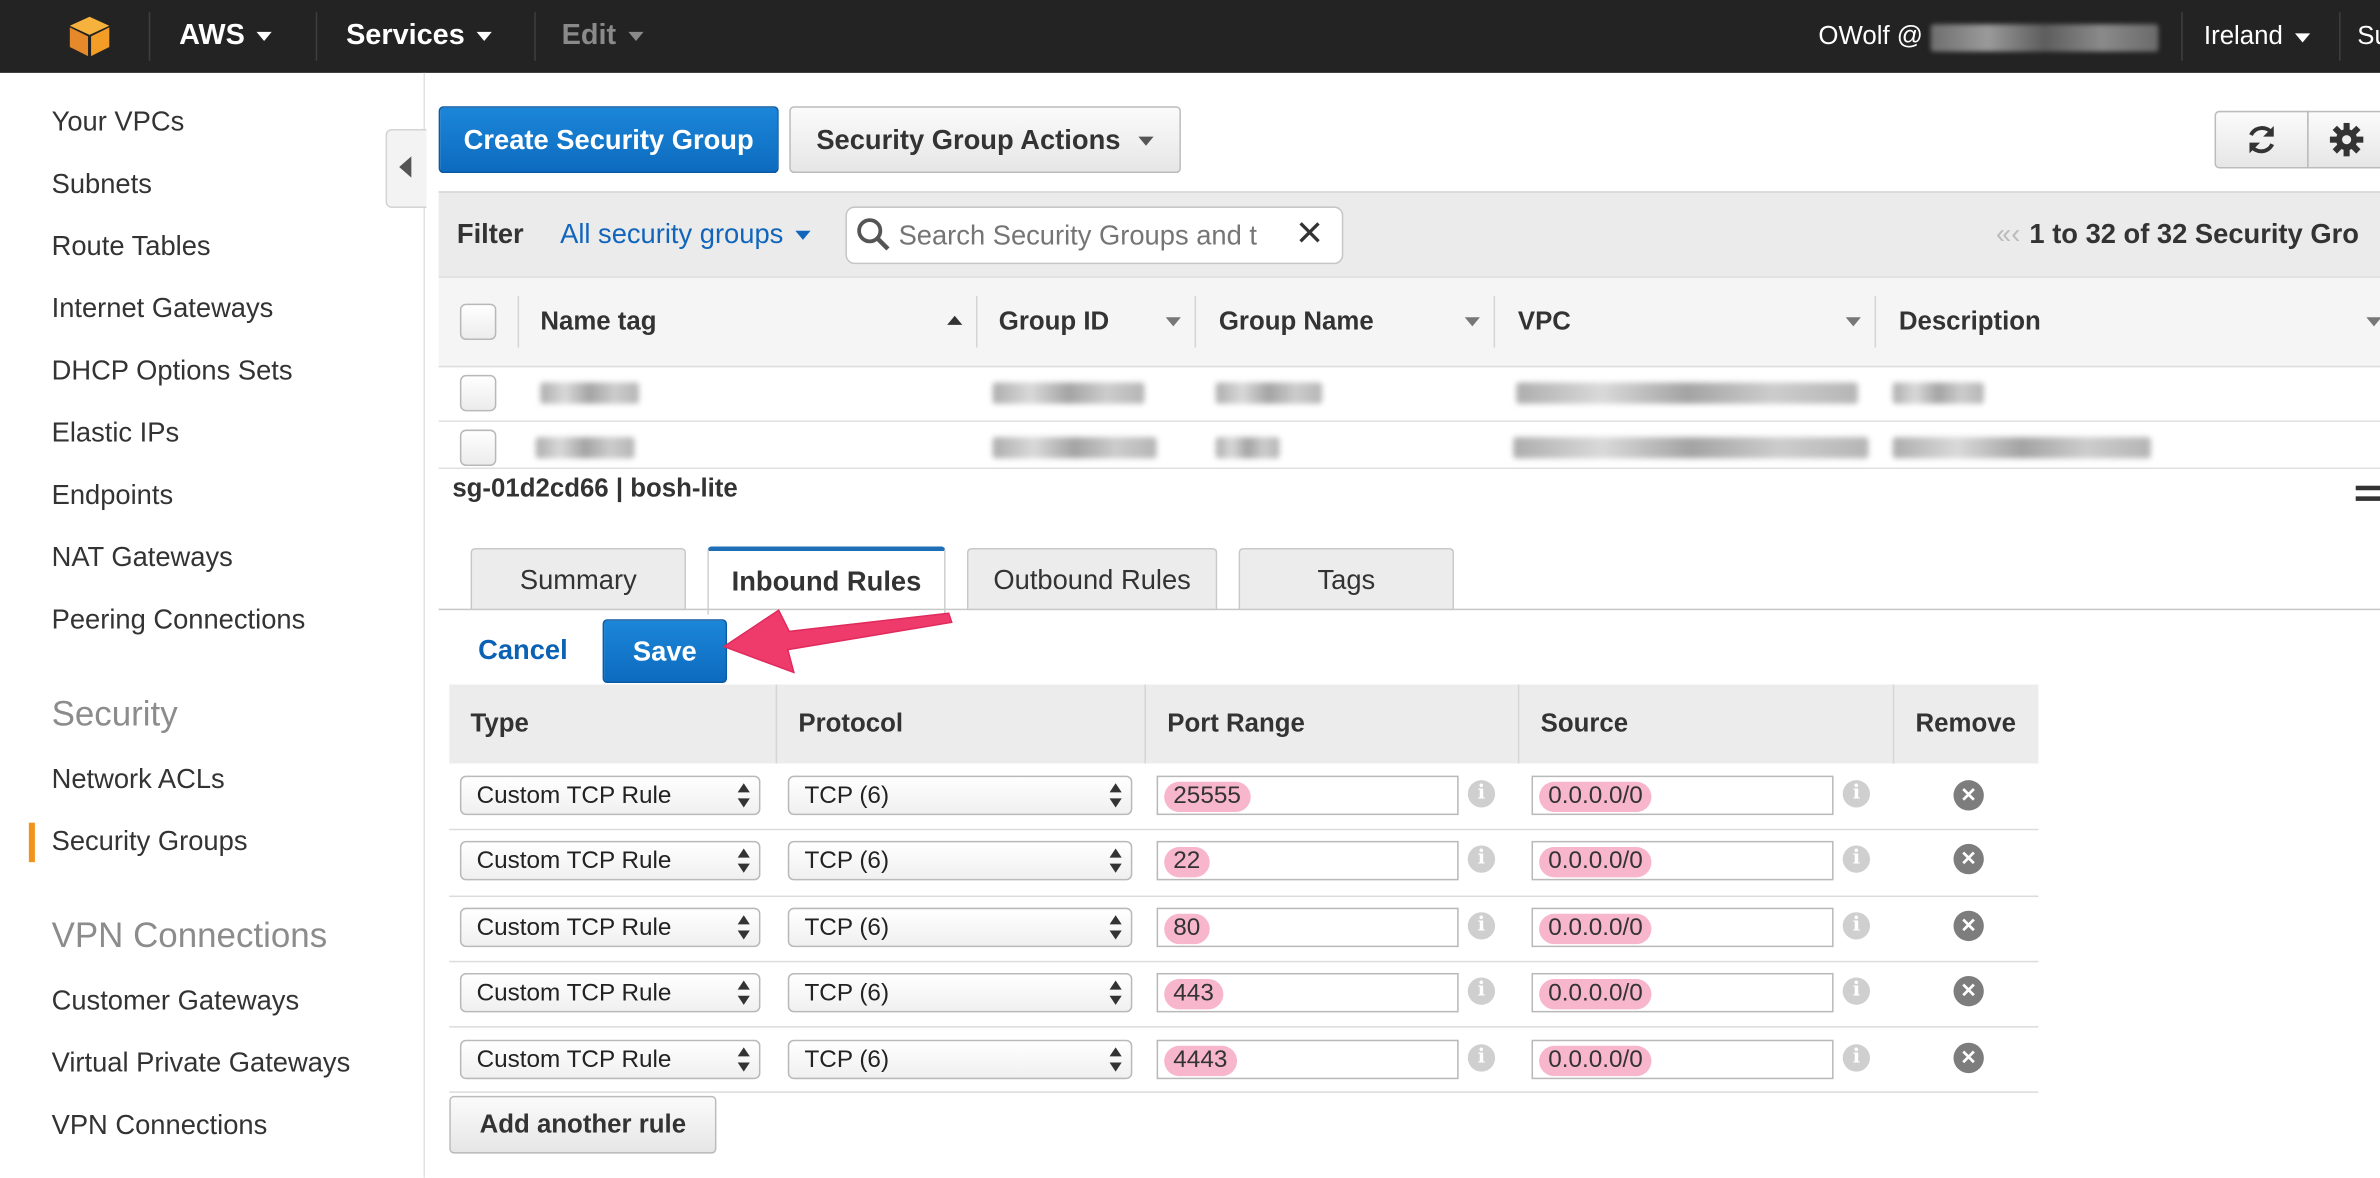  Describe the element at coordinates (1307, 860) in the screenshot. I see `port-range-input: 22` at that location.